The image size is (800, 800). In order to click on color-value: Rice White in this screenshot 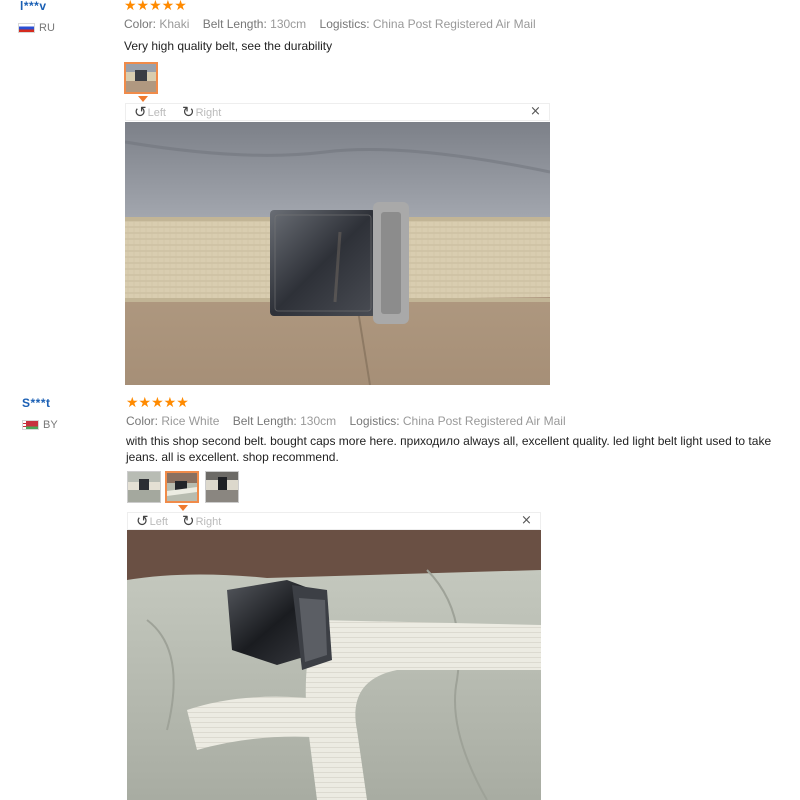, I will do `click(190, 421)`.